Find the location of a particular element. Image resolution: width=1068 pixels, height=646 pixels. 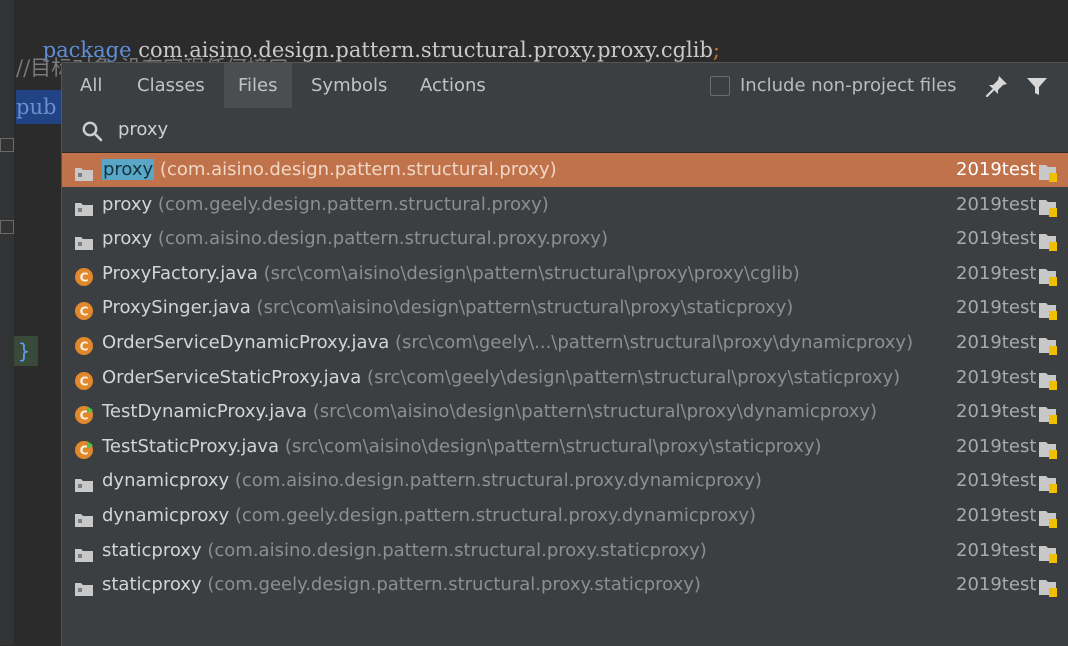

editor-gutter is located at coordinates (7, 322).